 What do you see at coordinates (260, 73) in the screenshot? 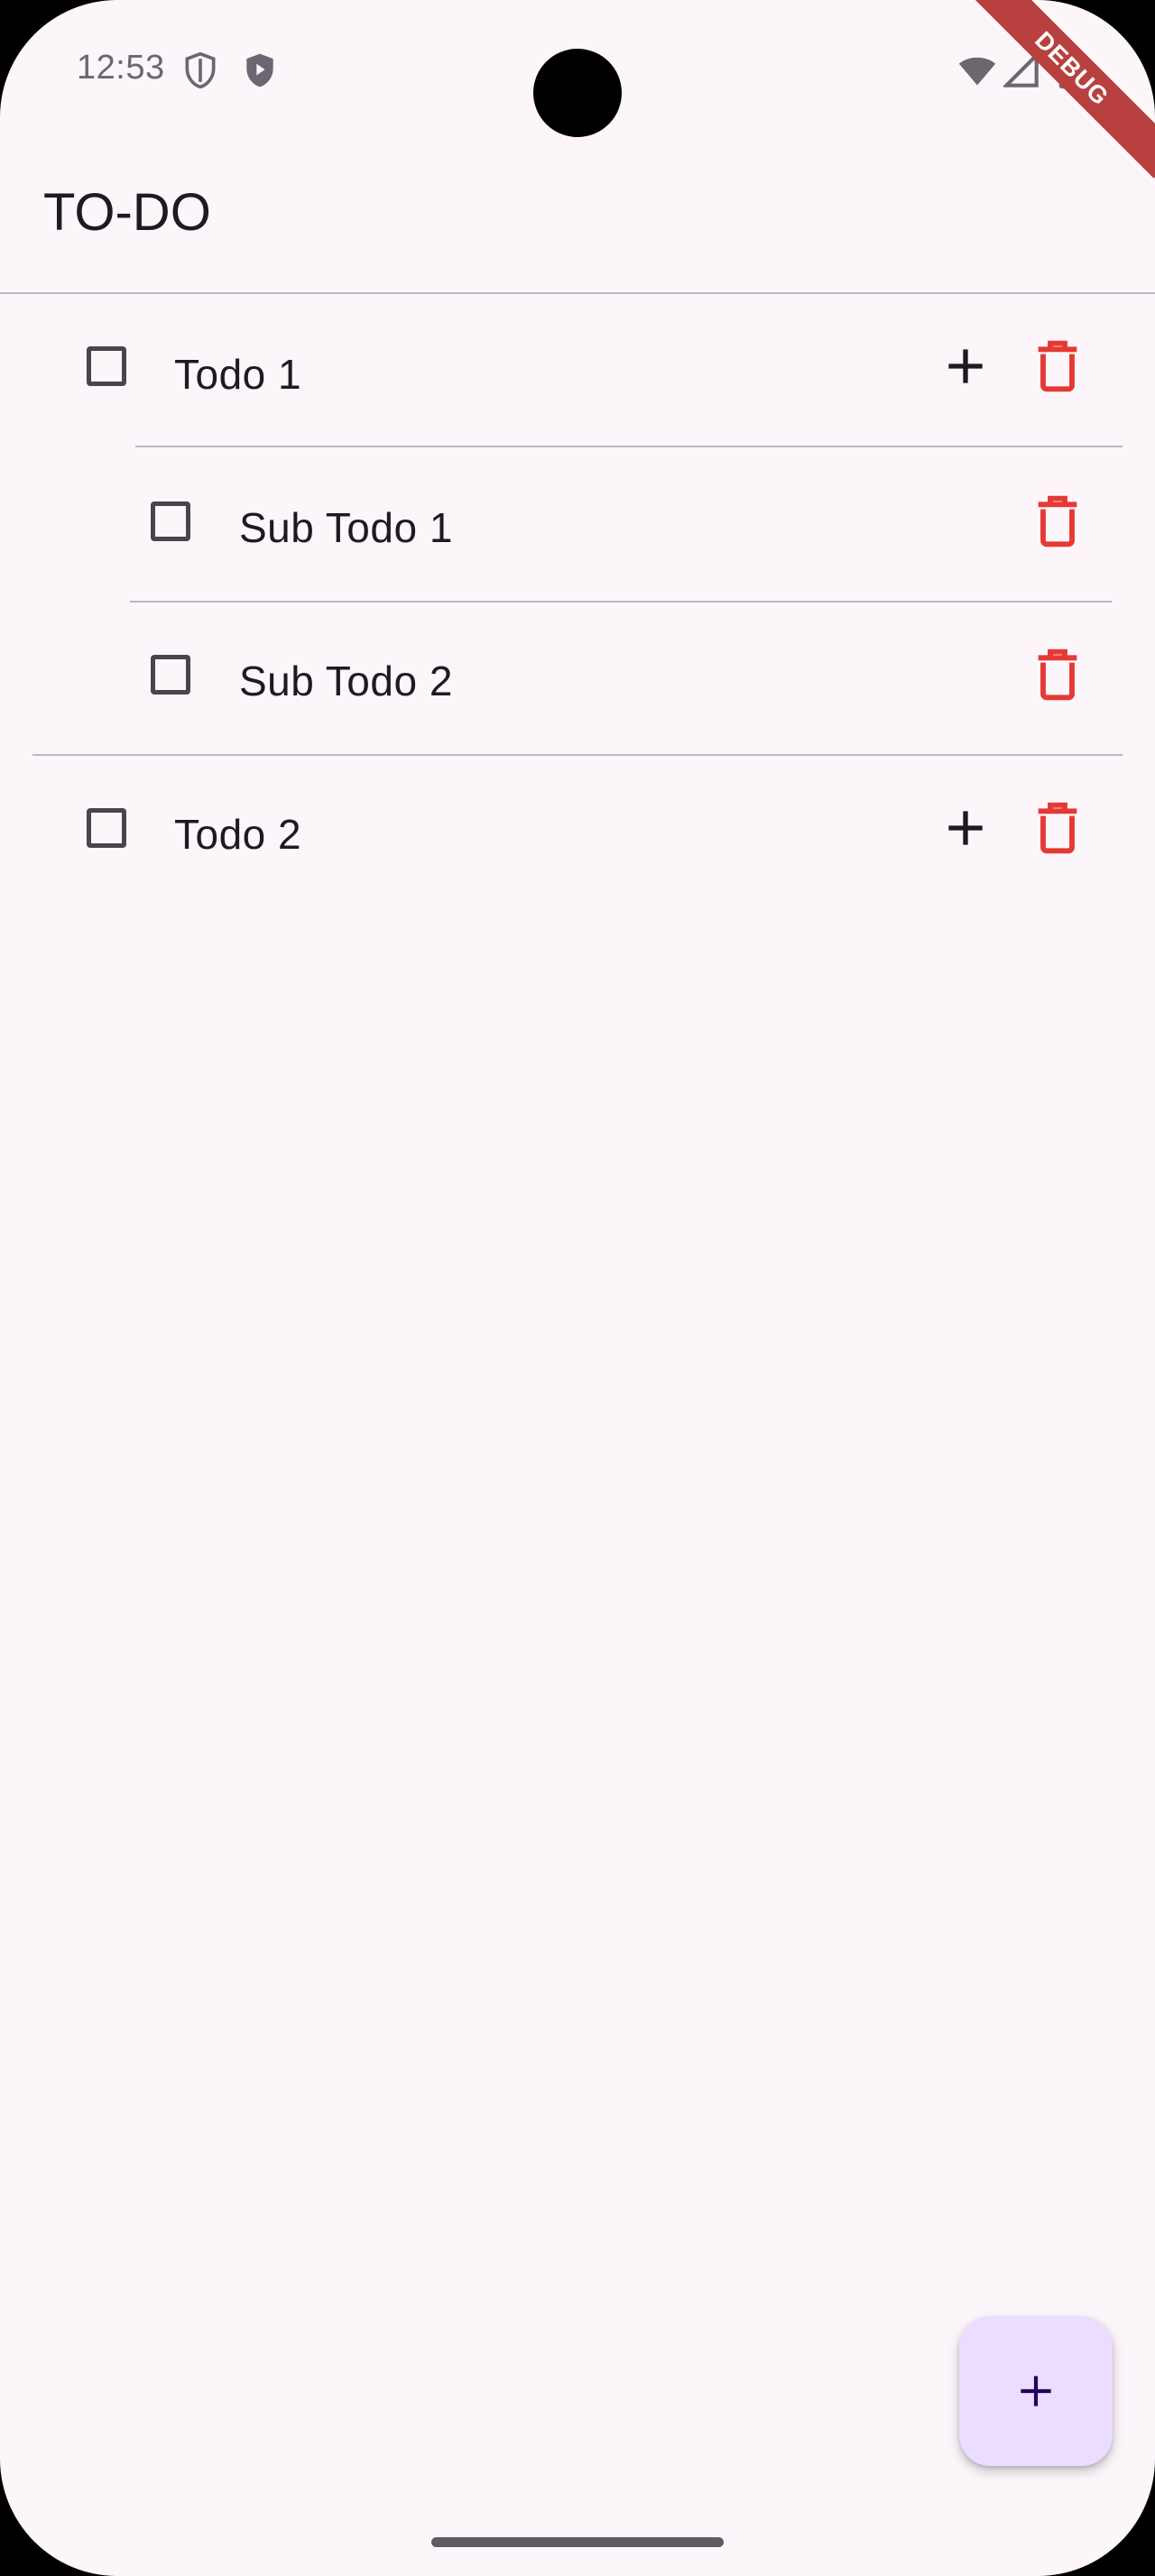
I see `play-shield-icon` at bounding box center [260, 73].